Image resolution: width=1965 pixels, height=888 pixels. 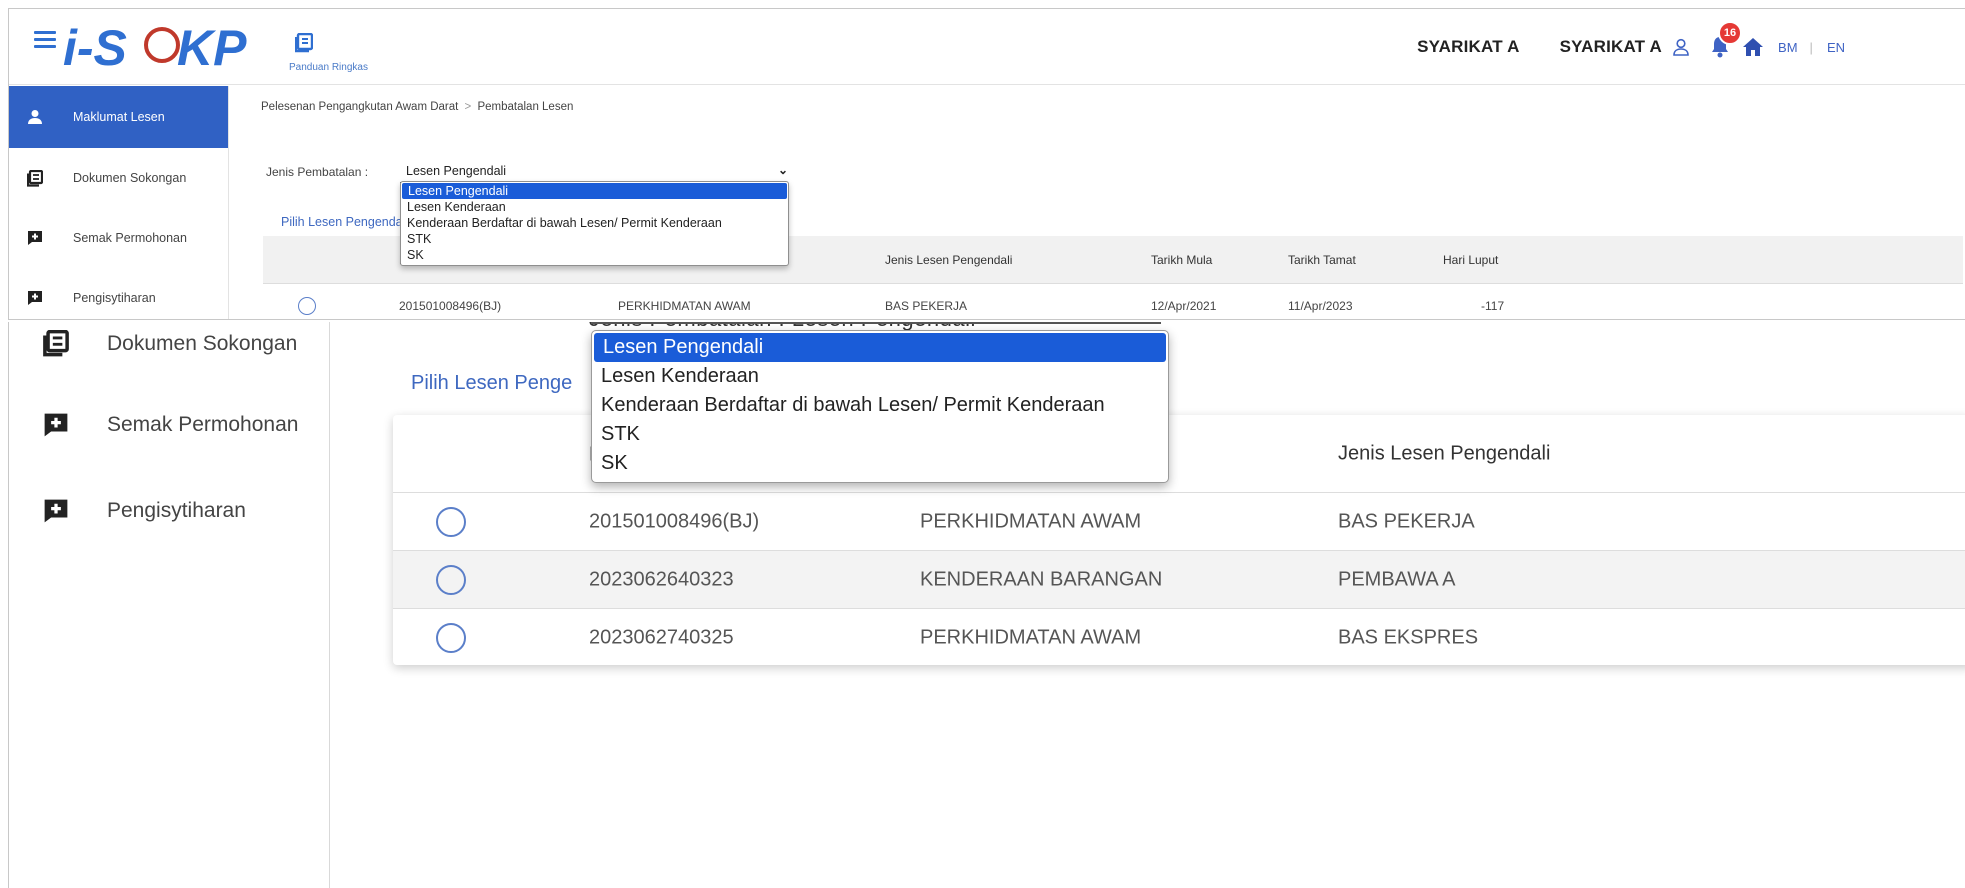 What do you see at coordinates (1397, 579) in the screenshot?
I see `cell-jenis: PEMBAWA A` at bounding box center [1397, 579].